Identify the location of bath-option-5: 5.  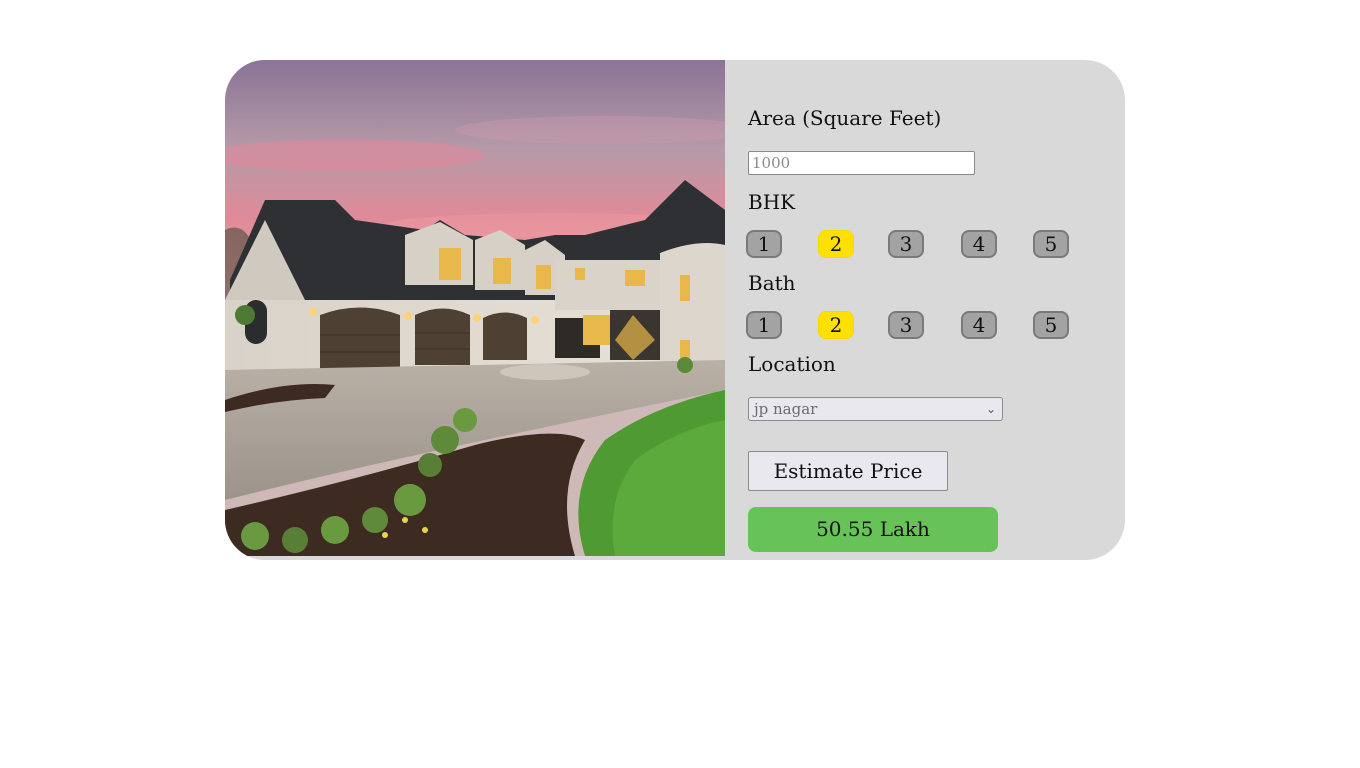
(1051, 325).